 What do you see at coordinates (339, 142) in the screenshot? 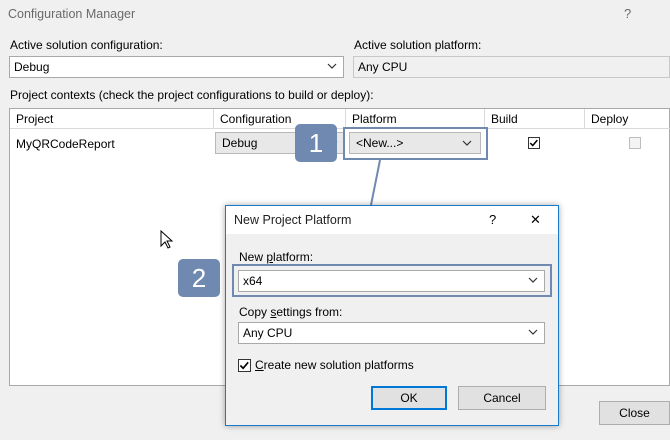
I see `table-row: MyQRCodeReport Debug <New...>` at bounding box center [339, 142].